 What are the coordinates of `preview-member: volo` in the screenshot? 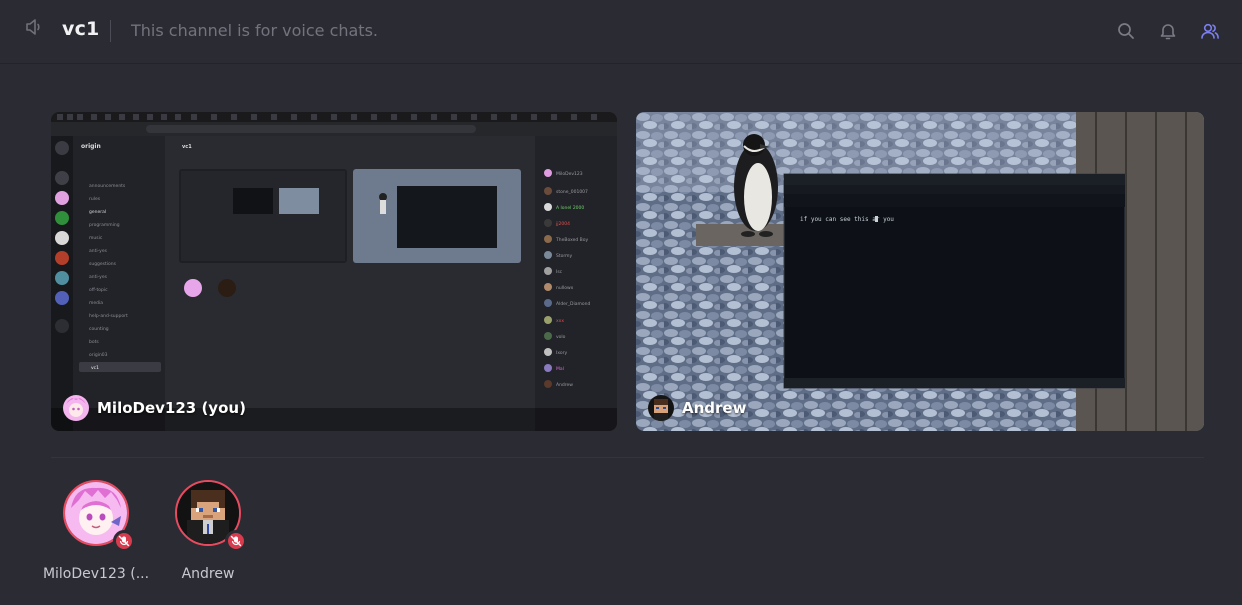 It's located at (561, 337).